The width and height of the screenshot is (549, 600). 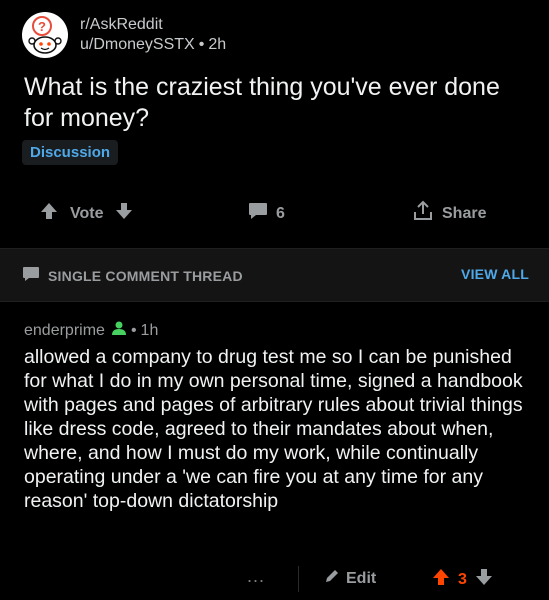 I want to click on vote-group: Vote, so click(x=86, y=213).